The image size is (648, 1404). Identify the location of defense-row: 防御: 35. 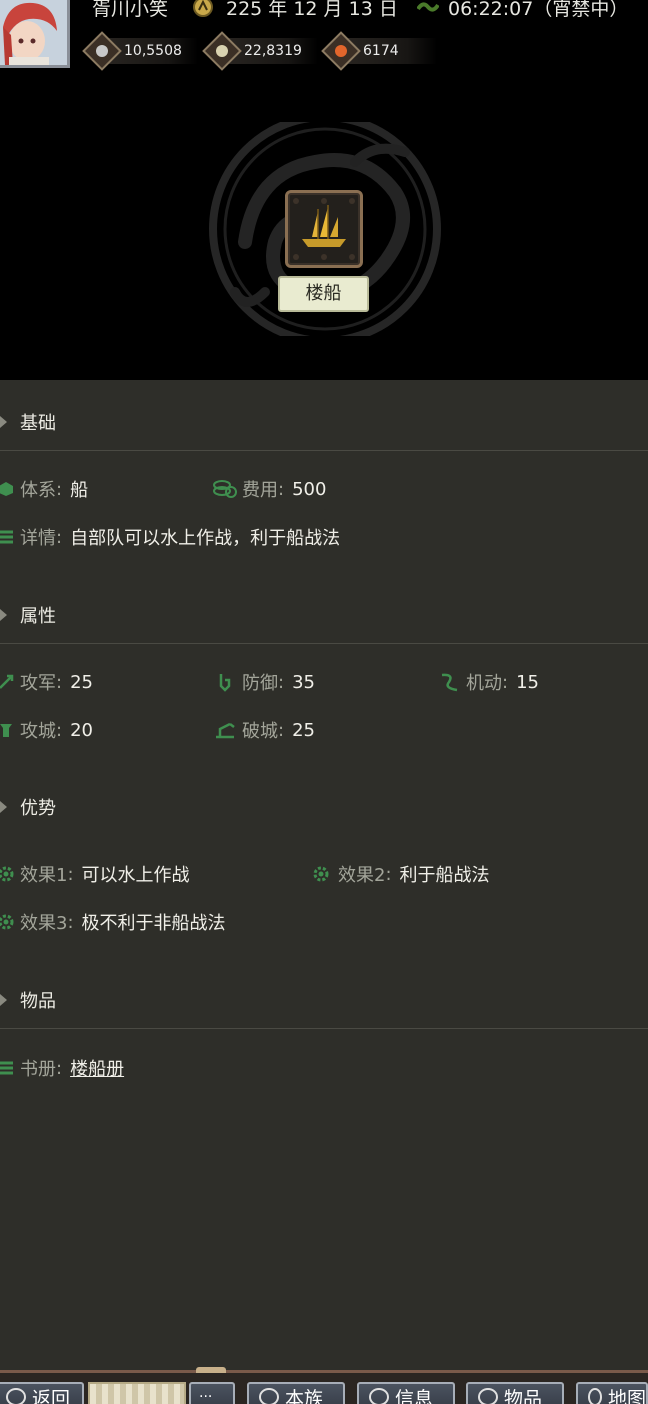
(263, 682).